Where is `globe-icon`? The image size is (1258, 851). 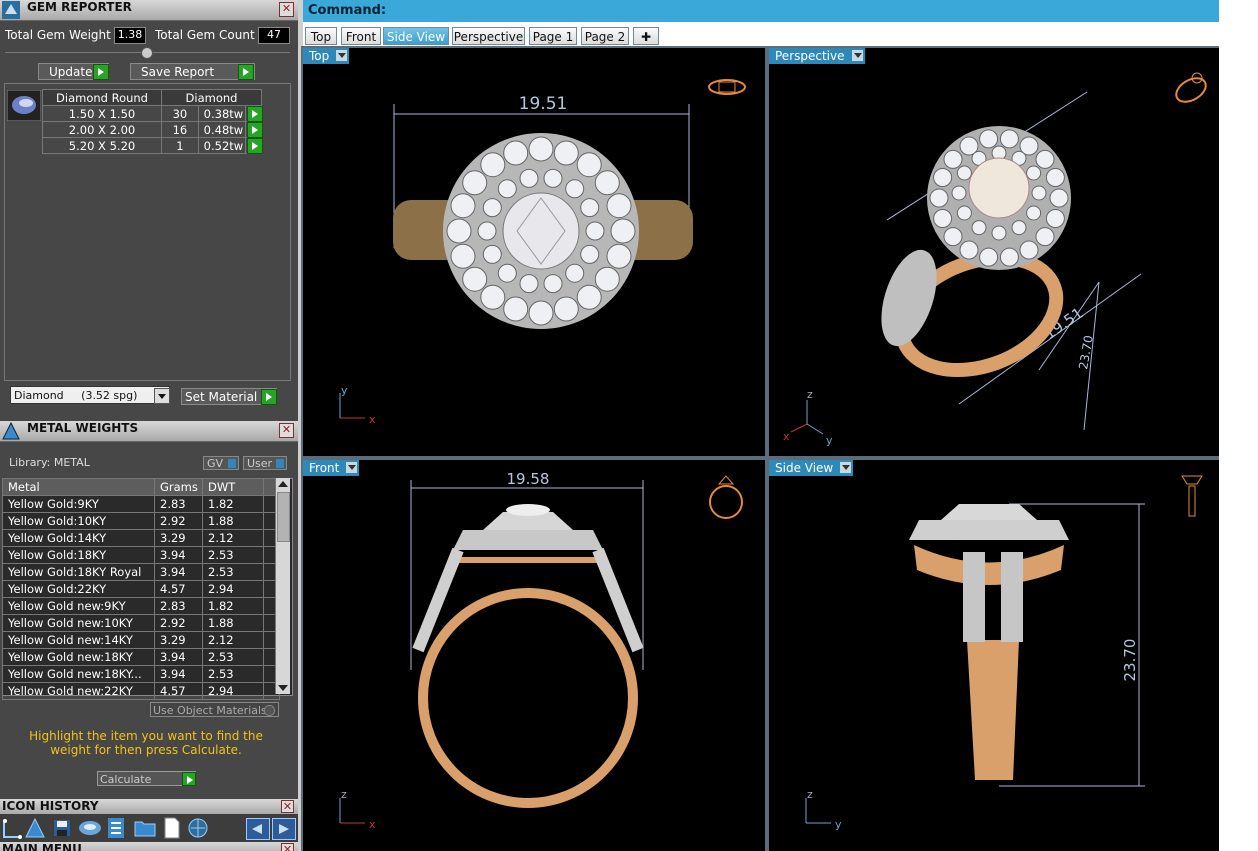
globe-icon is located at coordinates (198, 828).